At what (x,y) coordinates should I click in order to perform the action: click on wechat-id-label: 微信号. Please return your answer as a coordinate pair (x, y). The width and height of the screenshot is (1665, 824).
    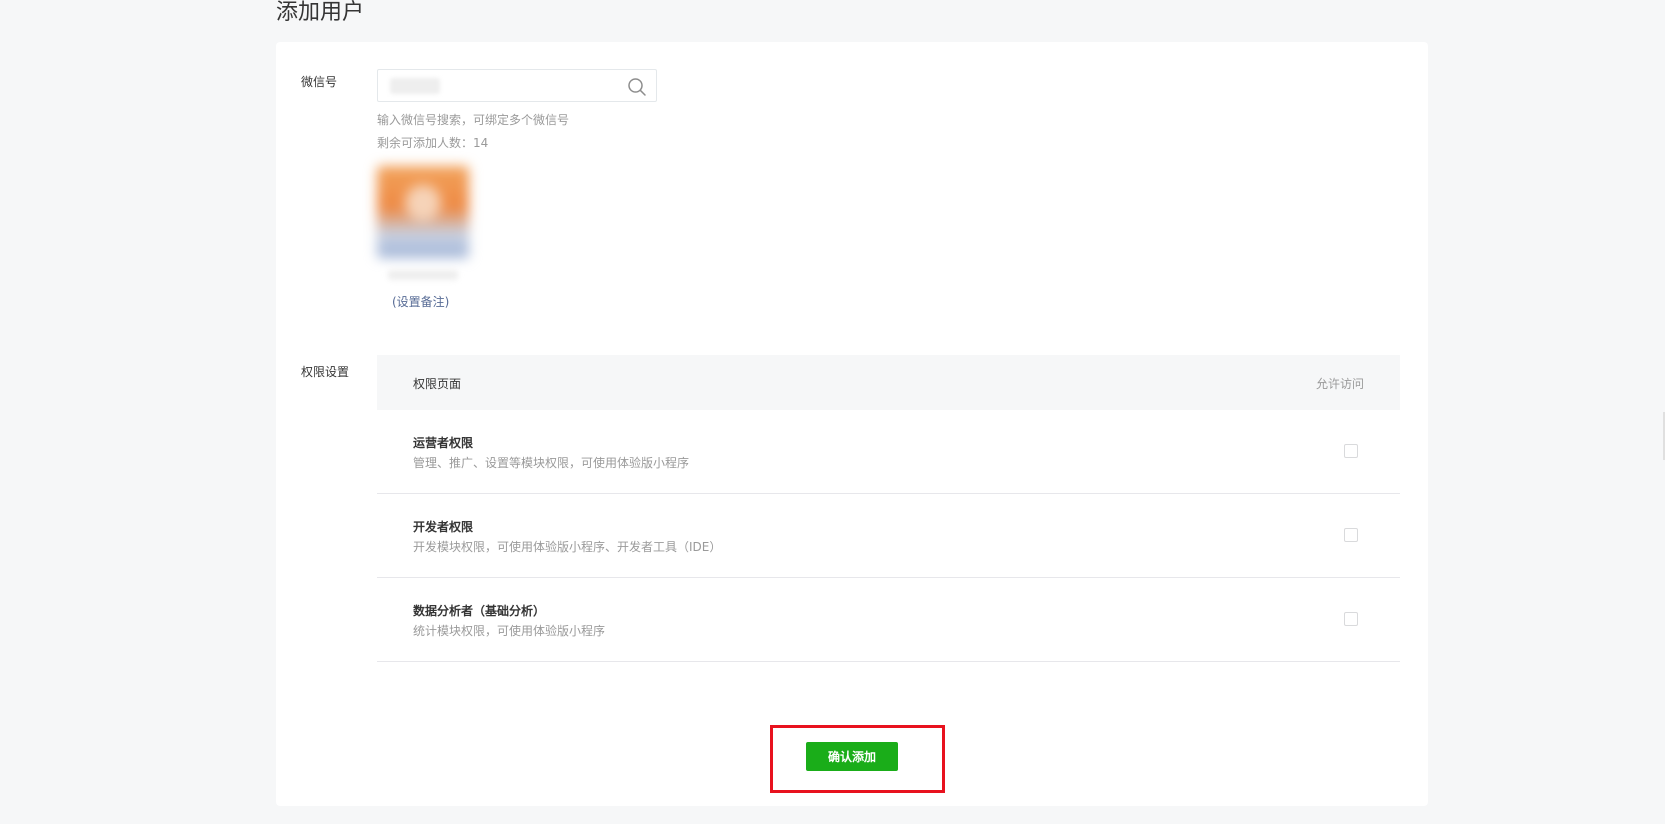
    Looking at the image, I should click on (319, 82).